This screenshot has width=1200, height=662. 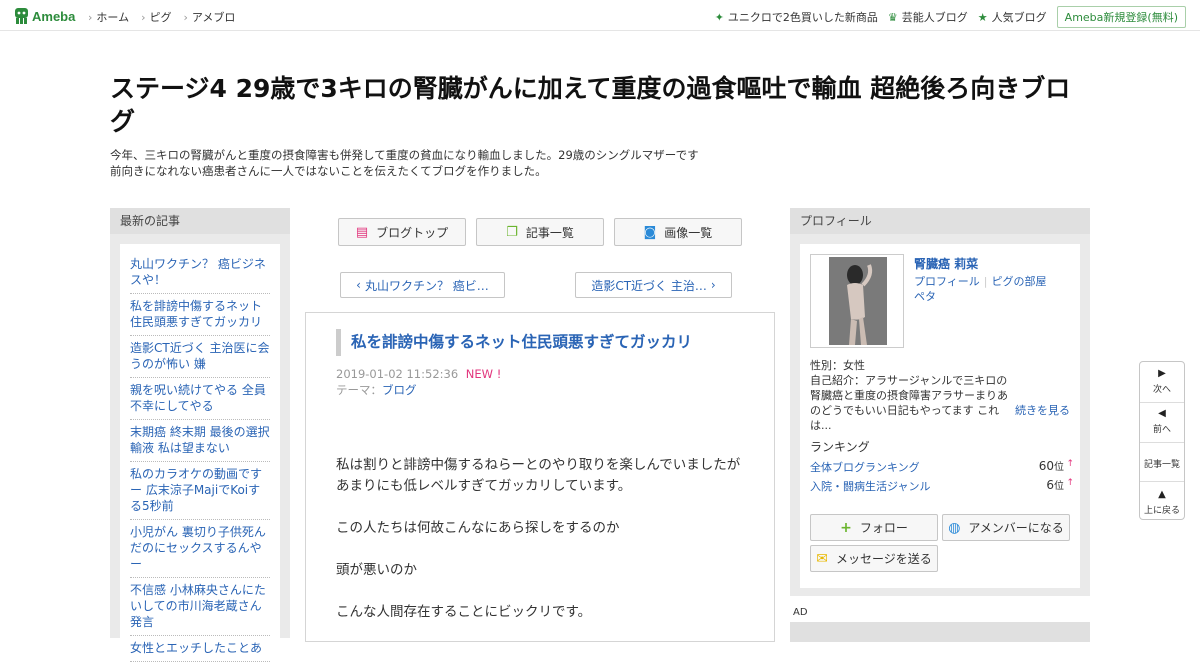 I want to click on new-badge: NEW !, so click(x=483, y=374).